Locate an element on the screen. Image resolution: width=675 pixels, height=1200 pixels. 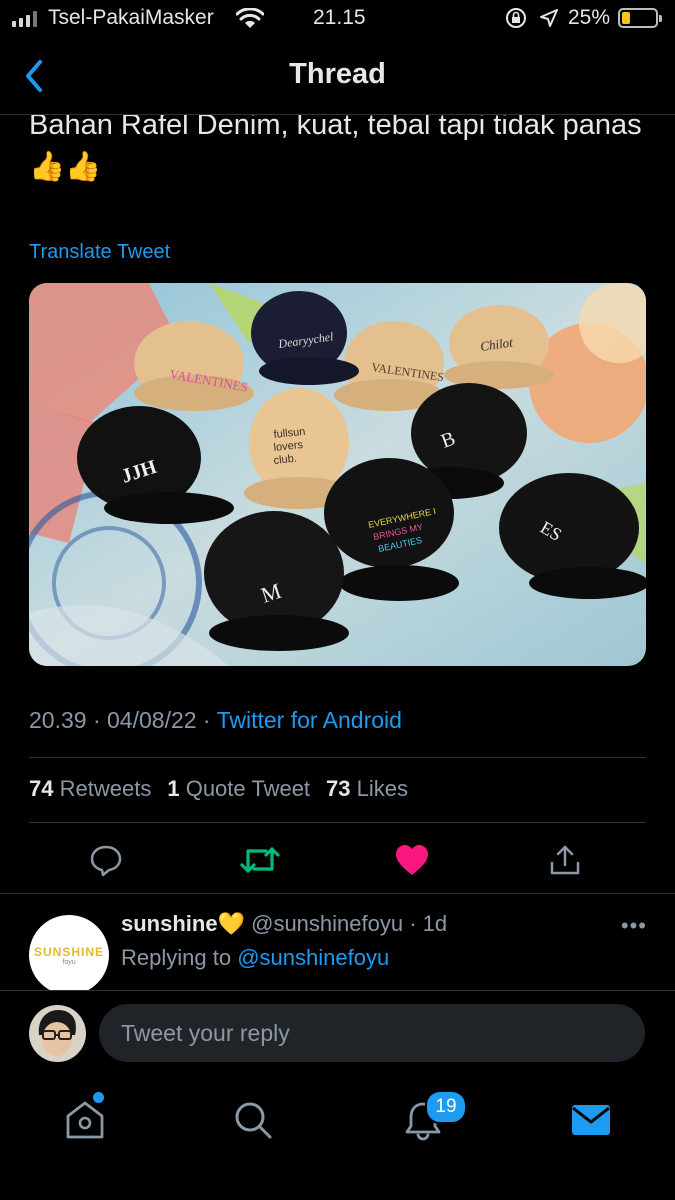
retweets-stat: 74 Retweets is located at coordinates (90, 789).